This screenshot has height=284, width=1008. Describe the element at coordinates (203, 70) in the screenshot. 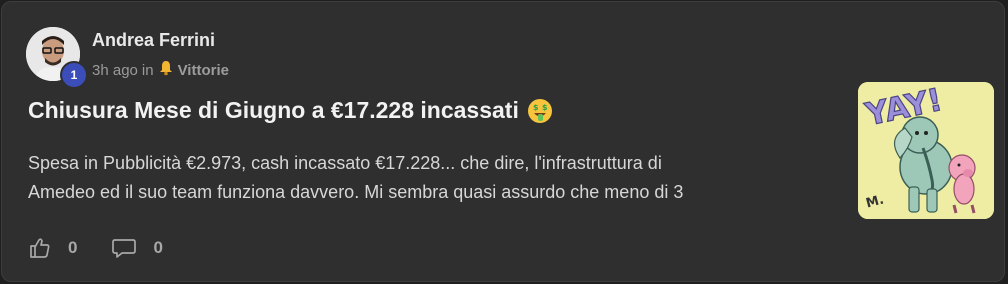

I see `category-link: Vittorie` at that location.